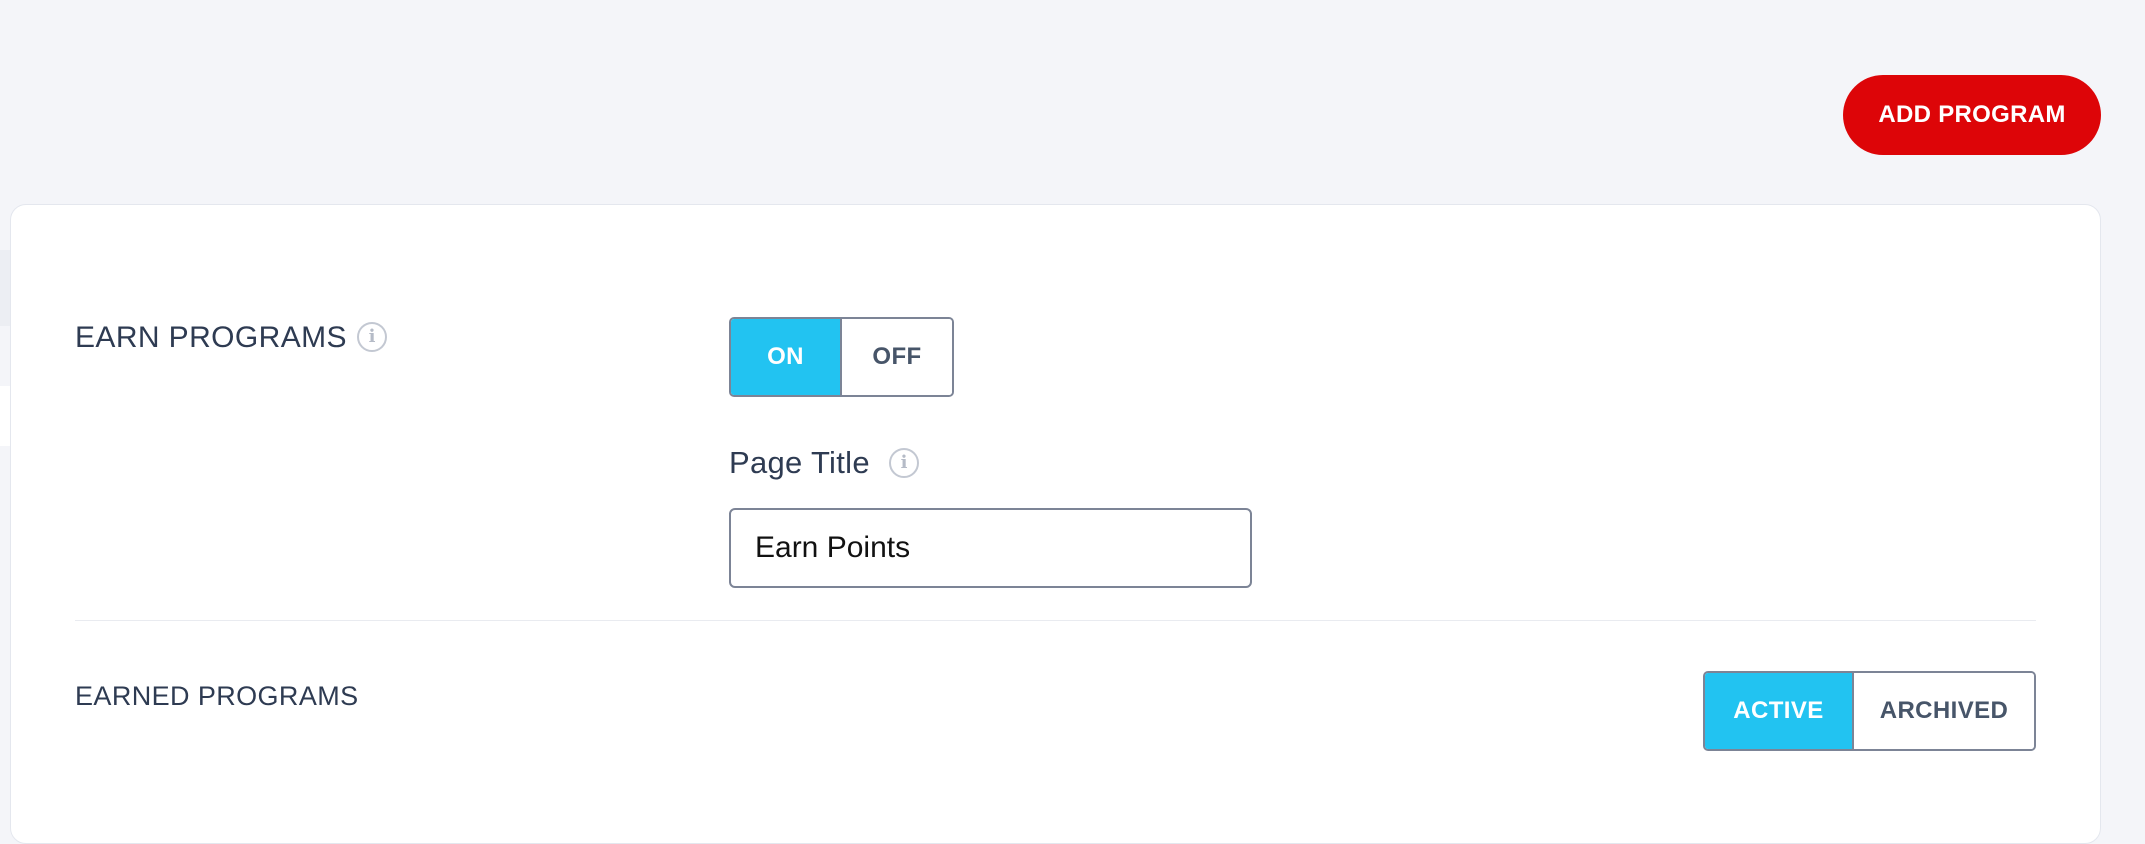 This screenshot has height=844, width=2145. I want to click on section-divider, so click(1055, 620).